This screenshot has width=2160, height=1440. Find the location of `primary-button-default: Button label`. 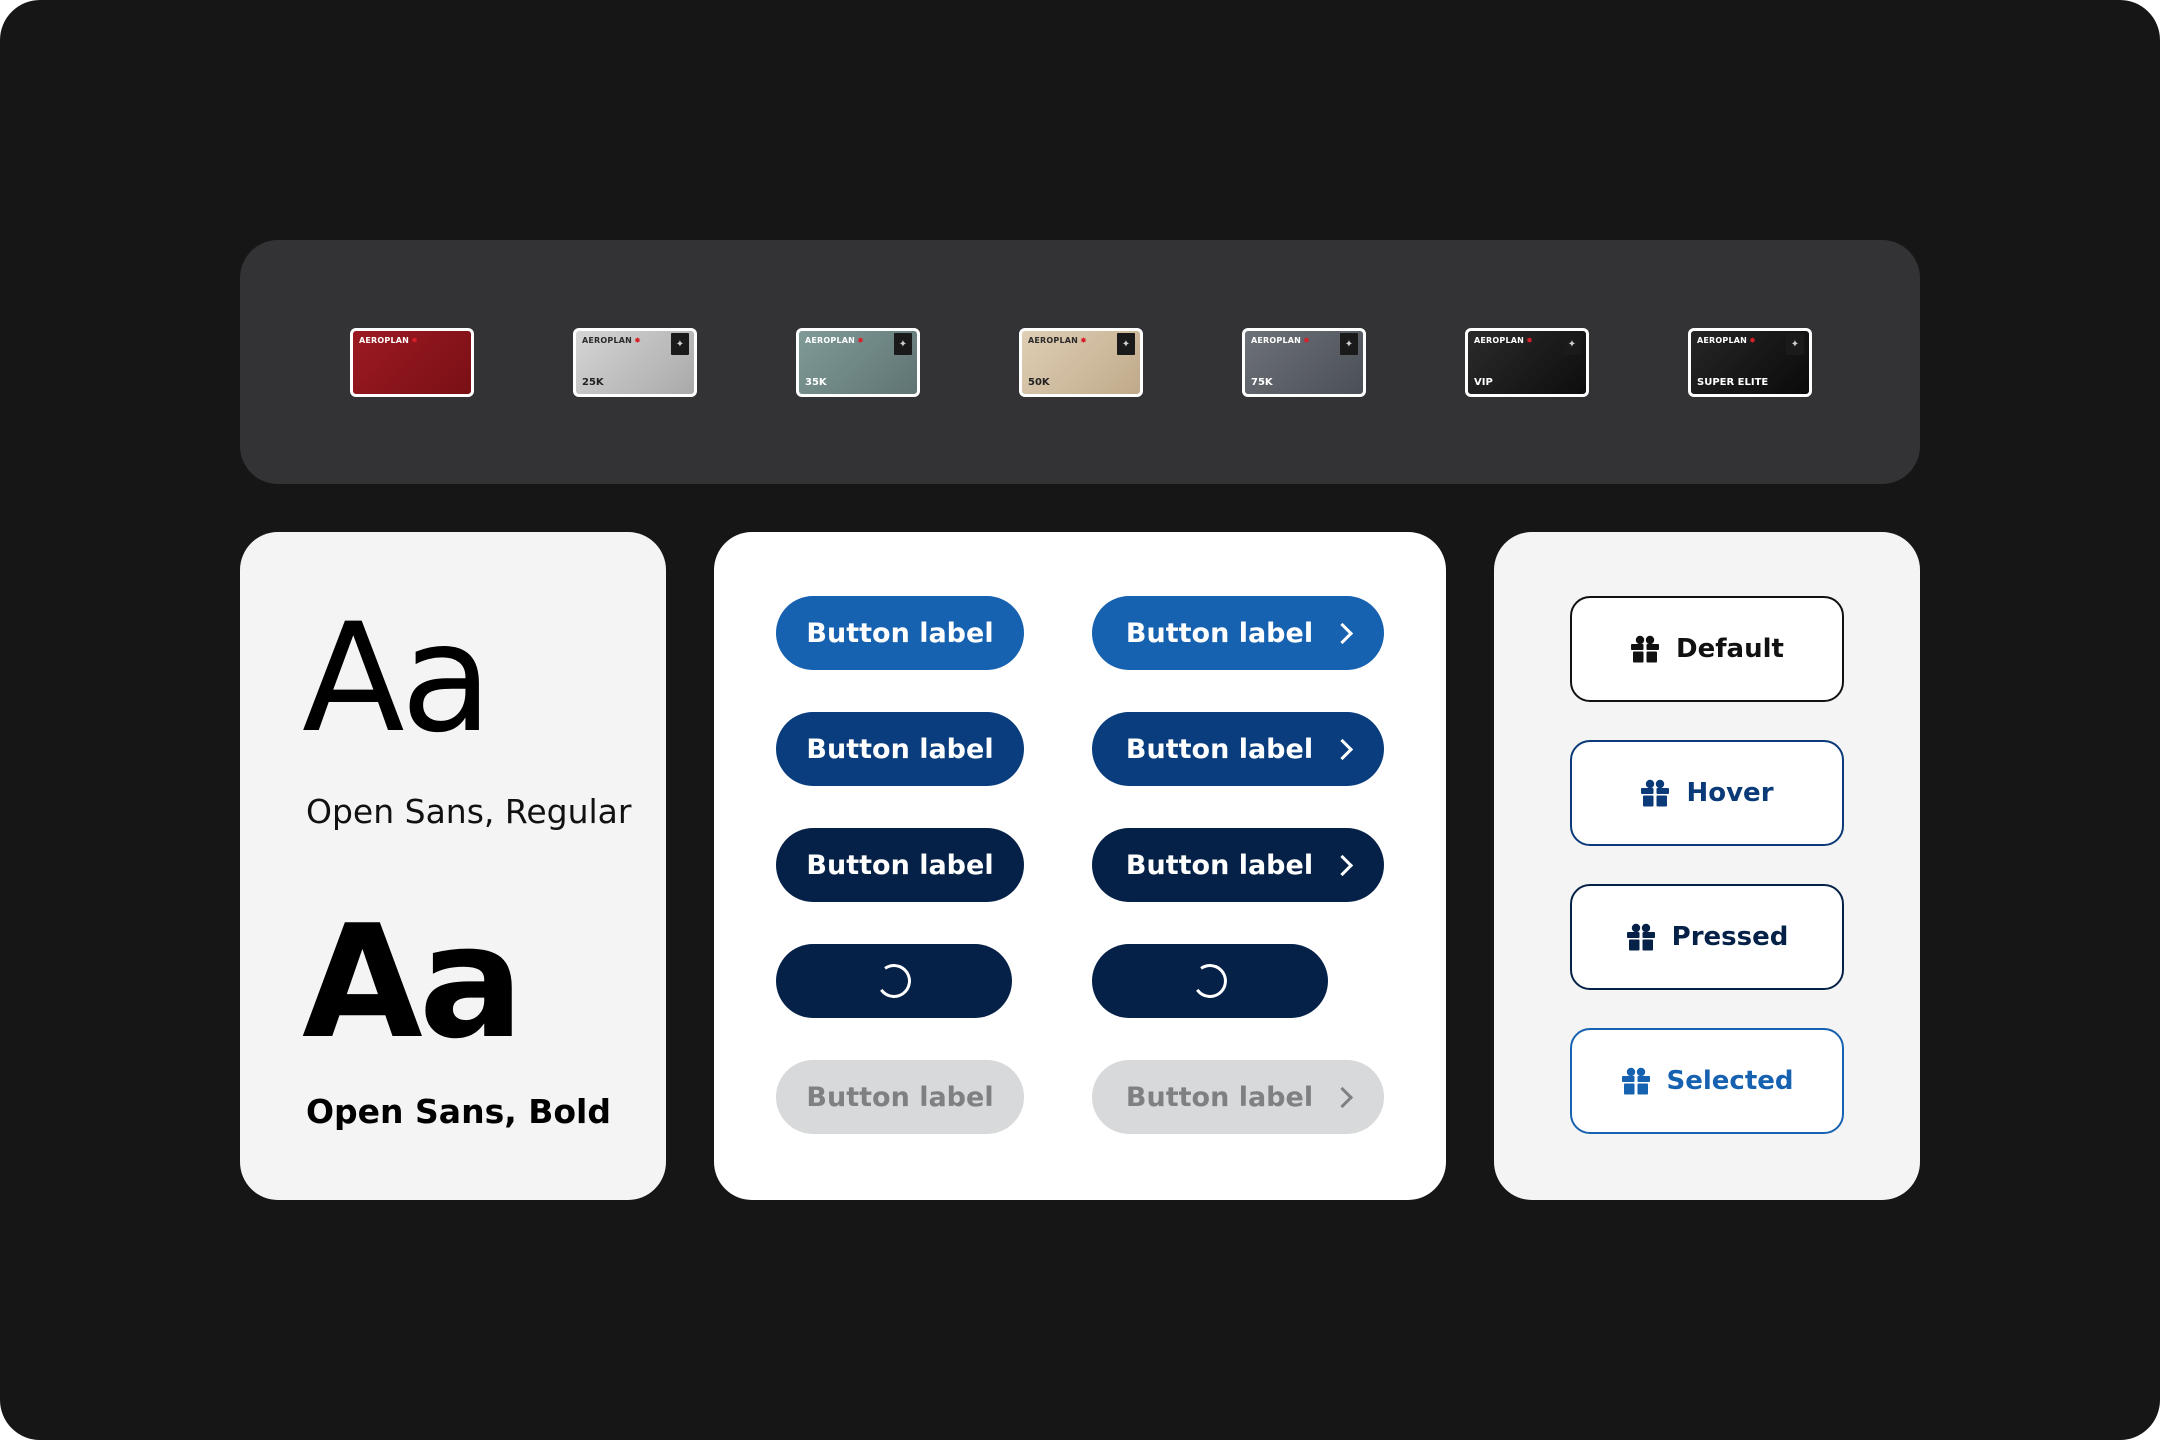

primary-button-default: Button label is located at coordinates (900, 633).